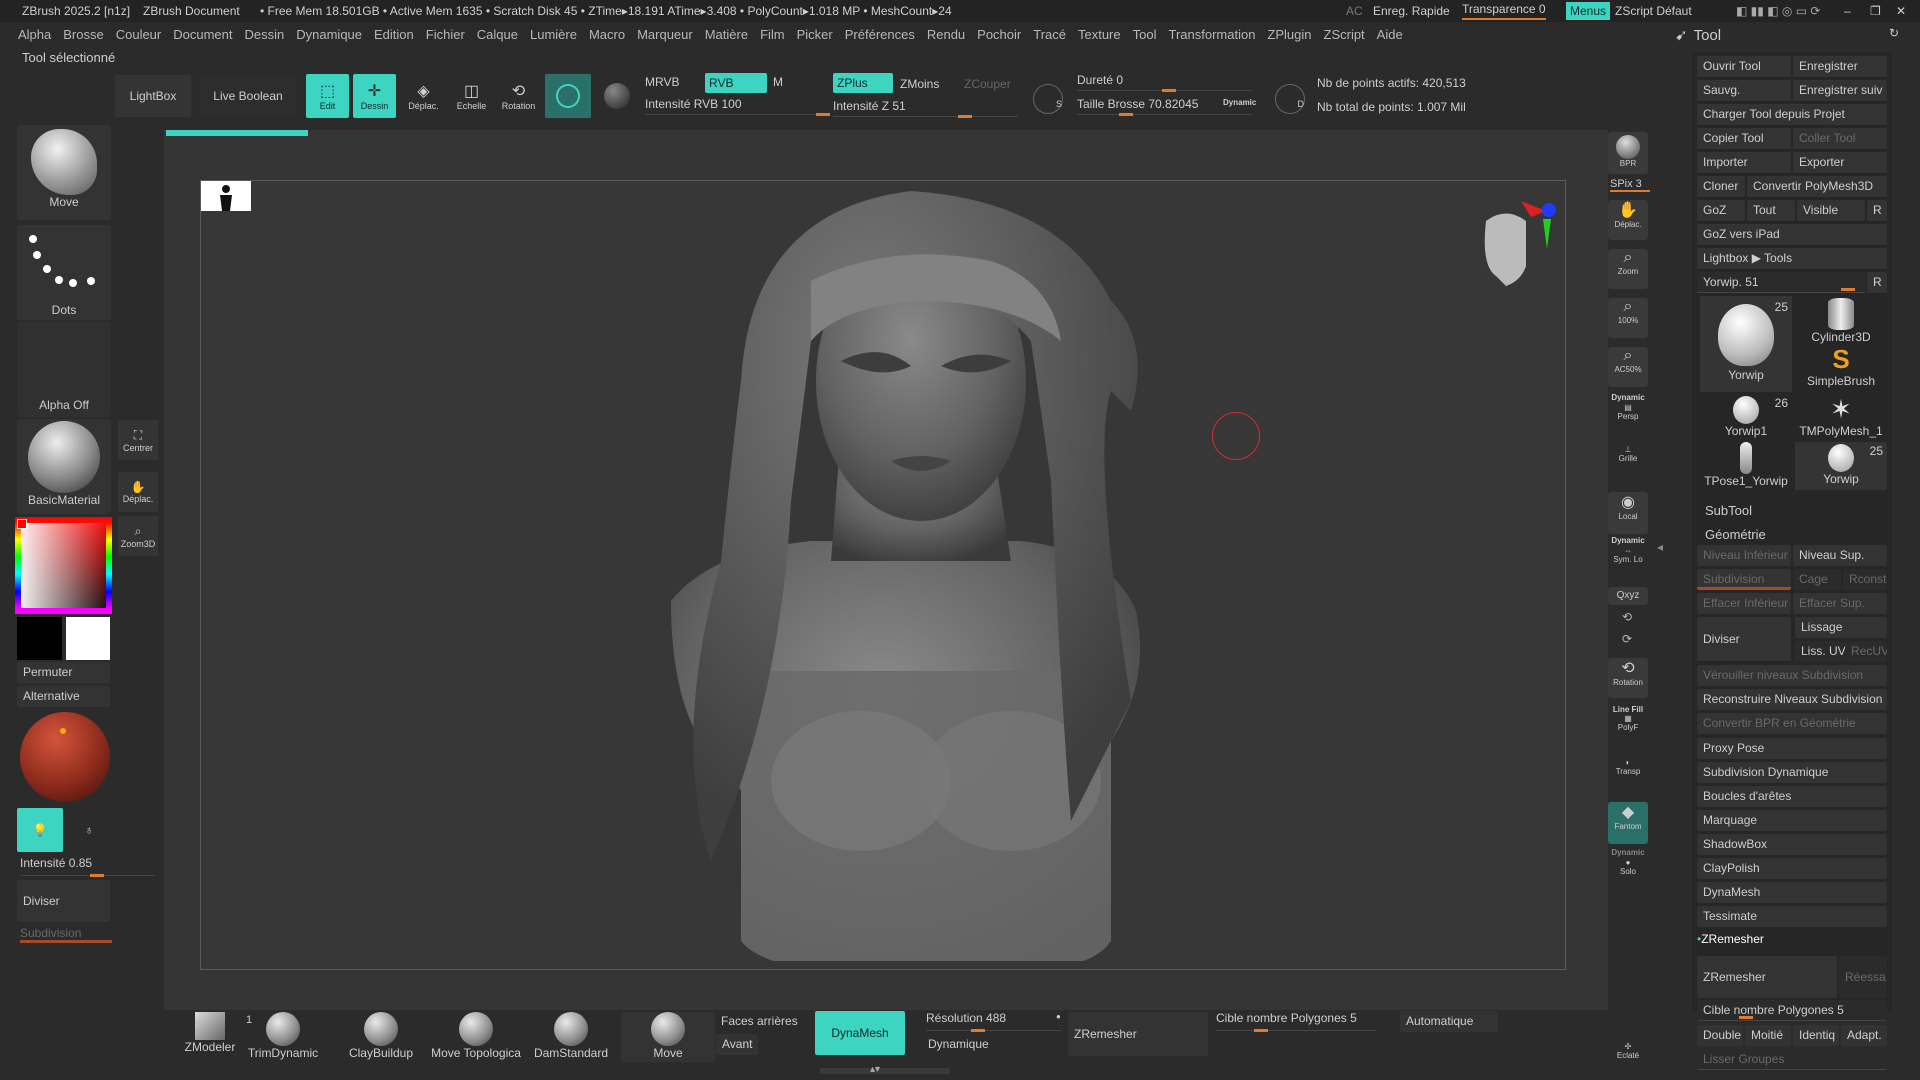  What do you see at coordinates (210, 1040) in the screenshot?
I see `zmodeler-brush-button: ZModeler` at bounding box center [210, 1040].